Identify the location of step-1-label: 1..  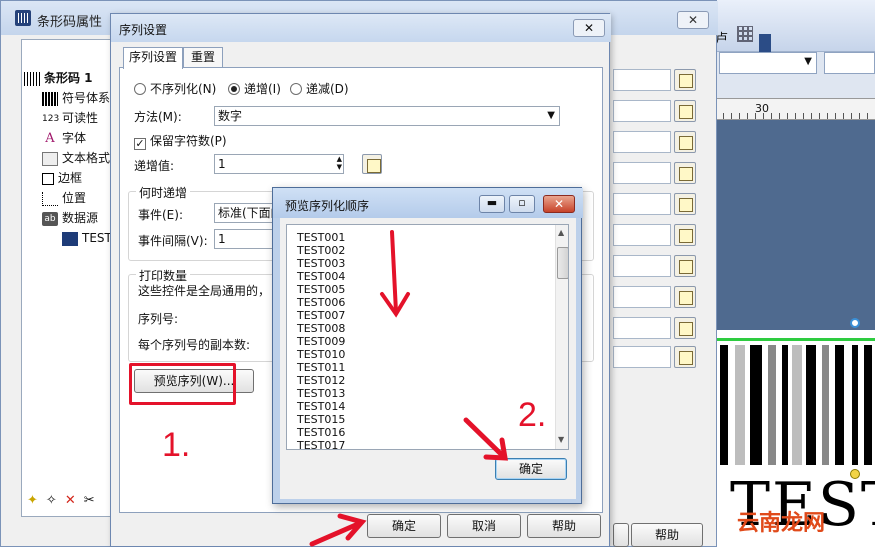
(176, 445).